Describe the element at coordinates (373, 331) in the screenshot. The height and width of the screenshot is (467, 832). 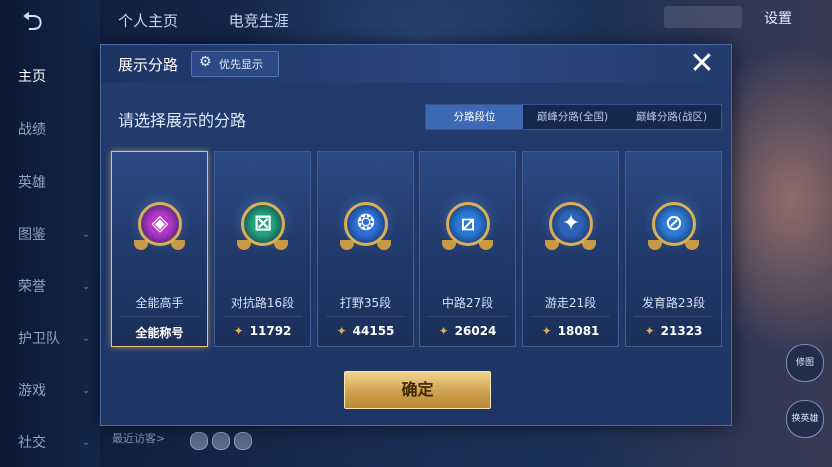
I see `lane-score-value: 44155` at that location.